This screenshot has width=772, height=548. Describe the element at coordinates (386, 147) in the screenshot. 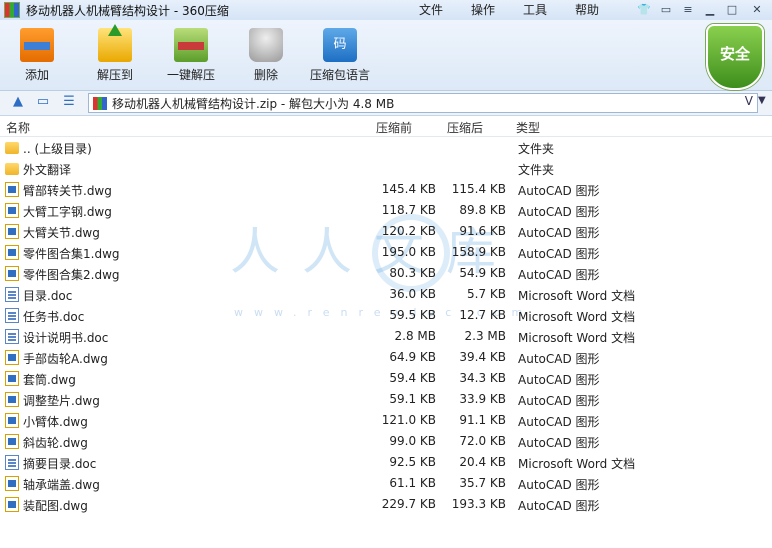

I see `file-row: .. (上级目录) 文件夹` at that location.